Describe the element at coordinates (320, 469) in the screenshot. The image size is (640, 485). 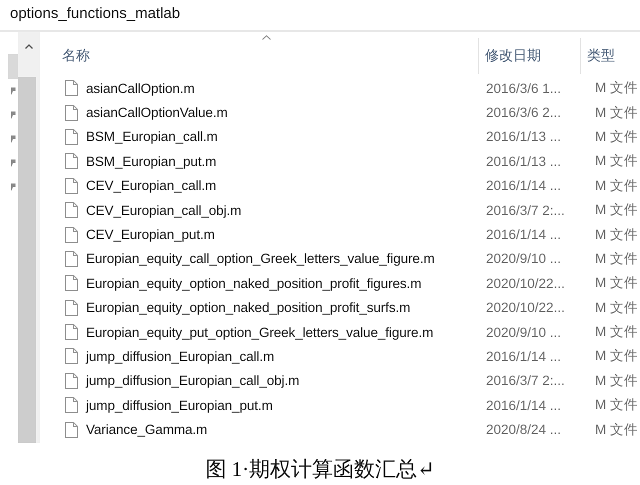
I see `figure-caption: 图 1·期权计算函数汇总↵` at that location.